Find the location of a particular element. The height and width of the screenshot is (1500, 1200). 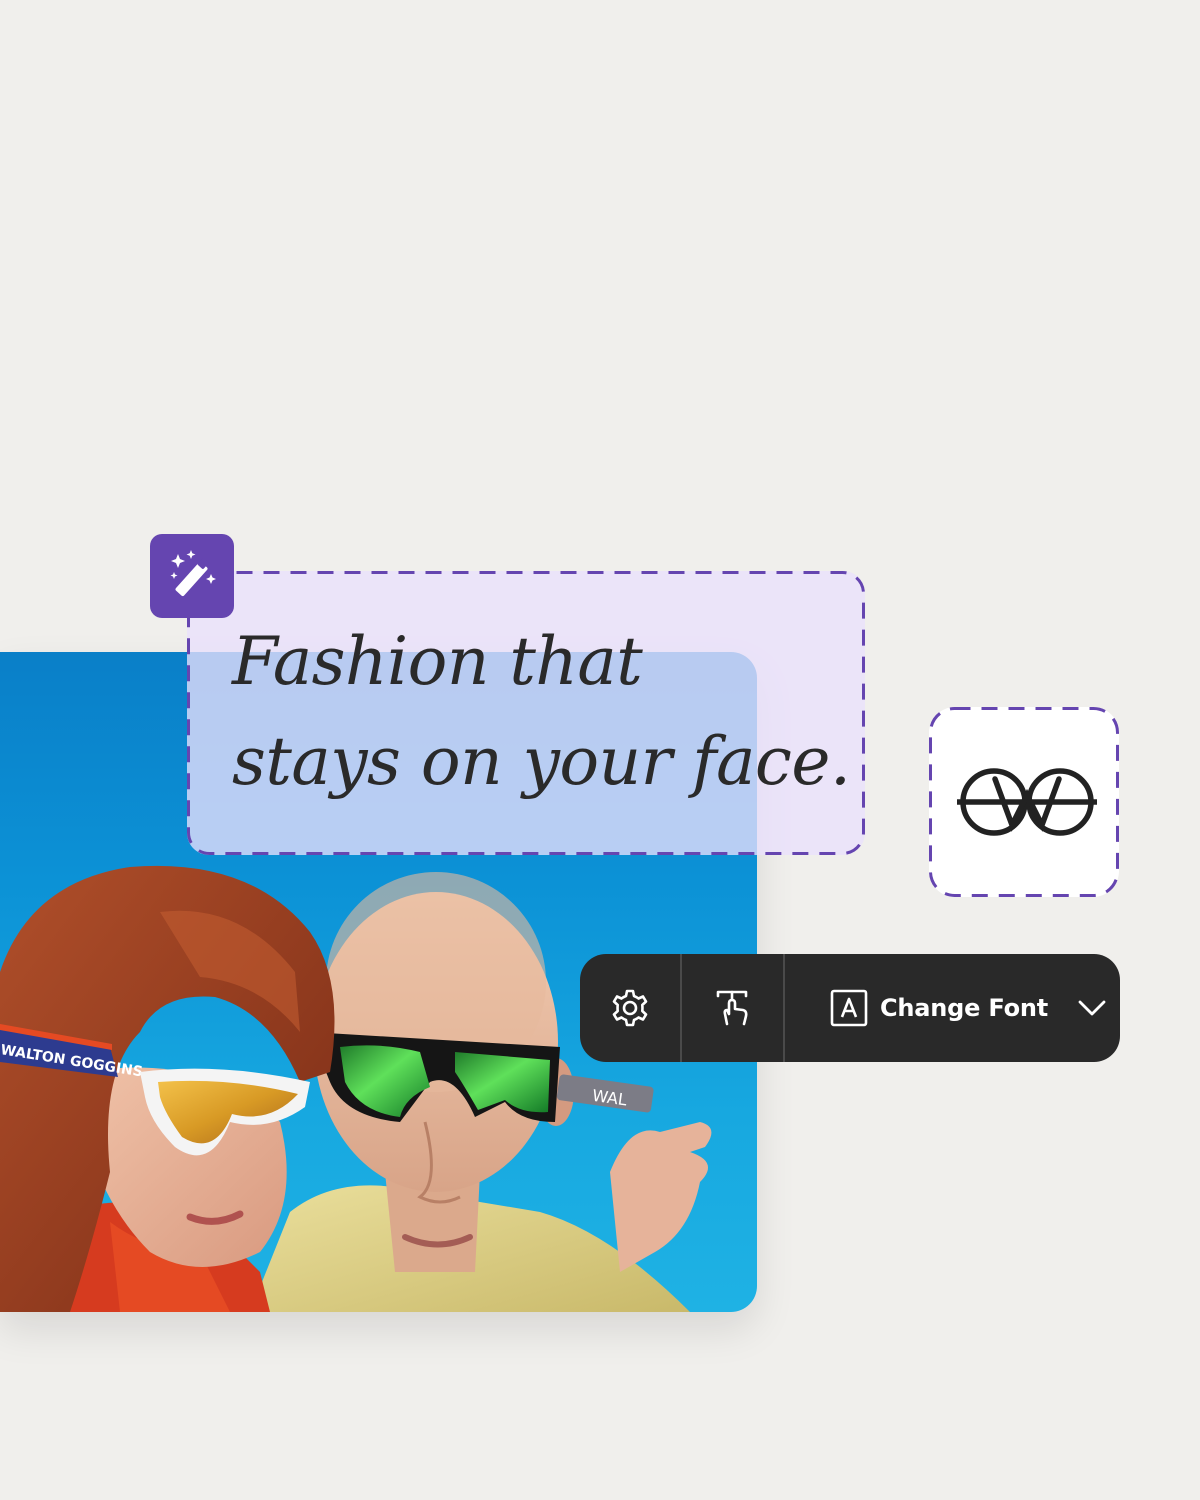

chevron-down-icon is located at coordinates (1092, 1008).